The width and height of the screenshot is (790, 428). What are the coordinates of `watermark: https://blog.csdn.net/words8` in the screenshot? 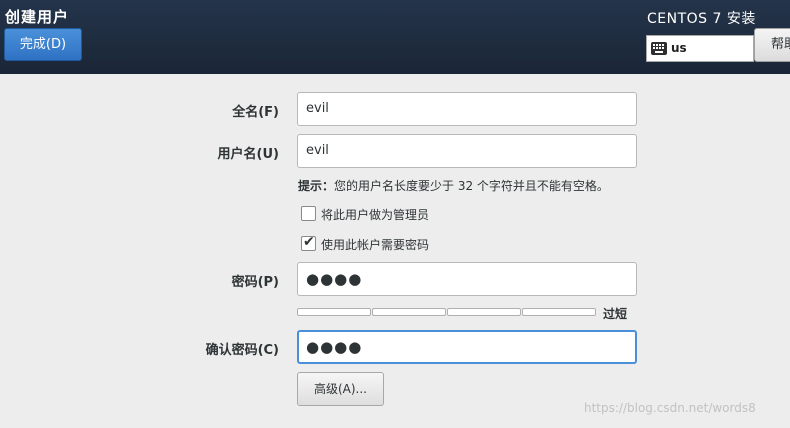 It's located at (670, 408).